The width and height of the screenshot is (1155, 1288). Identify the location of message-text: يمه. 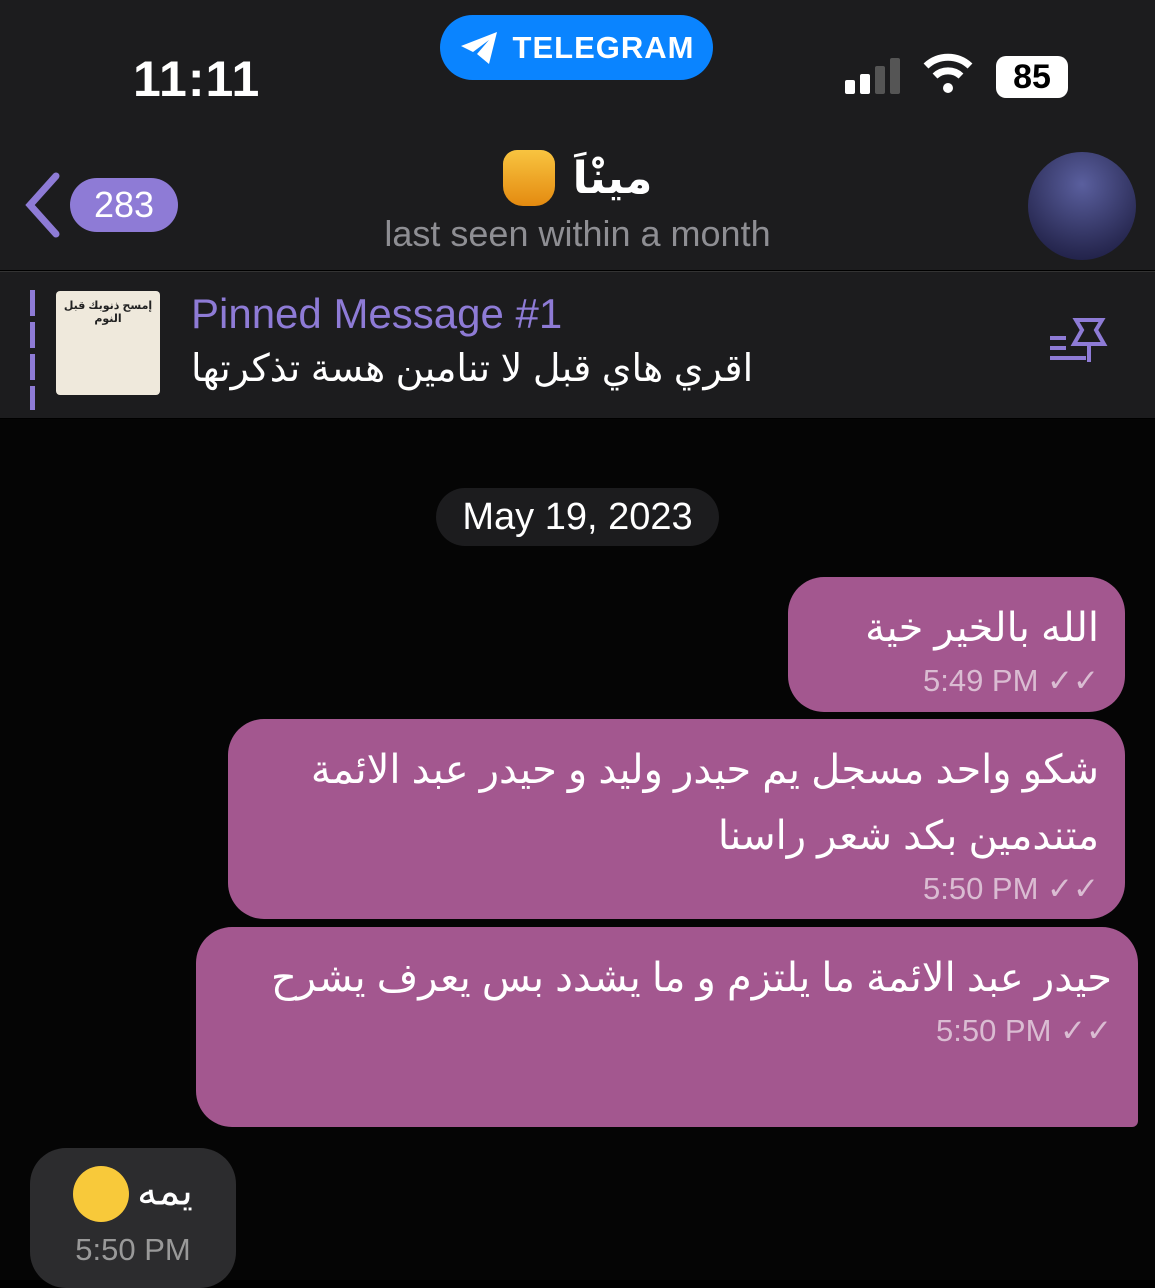
(165, 1191).